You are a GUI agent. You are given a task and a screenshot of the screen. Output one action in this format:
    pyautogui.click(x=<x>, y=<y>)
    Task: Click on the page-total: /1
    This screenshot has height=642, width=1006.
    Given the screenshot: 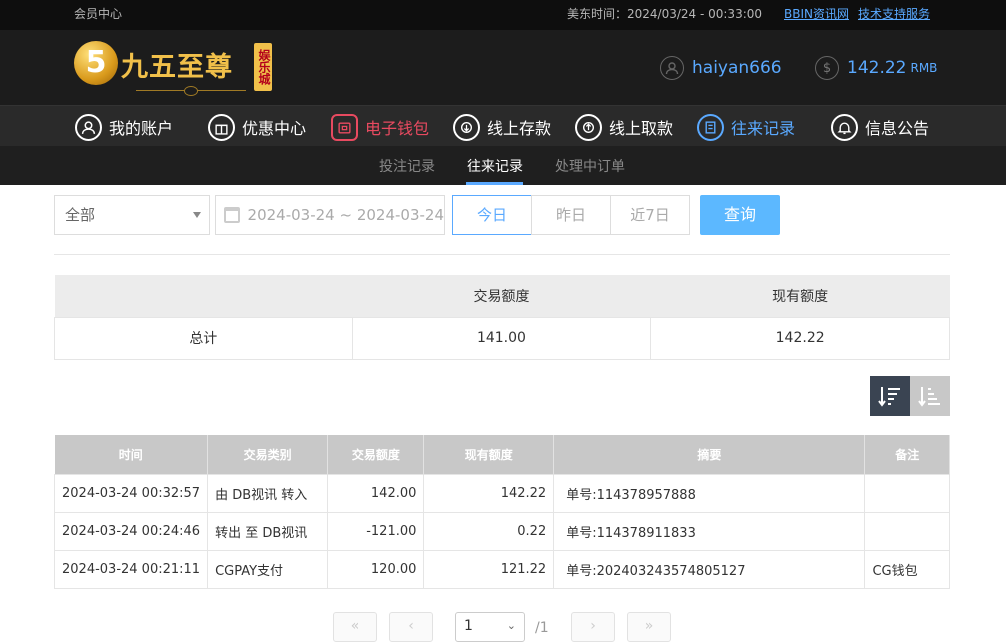 What is the action you would take?
    pyautogui.click(x=542, y=628)
    